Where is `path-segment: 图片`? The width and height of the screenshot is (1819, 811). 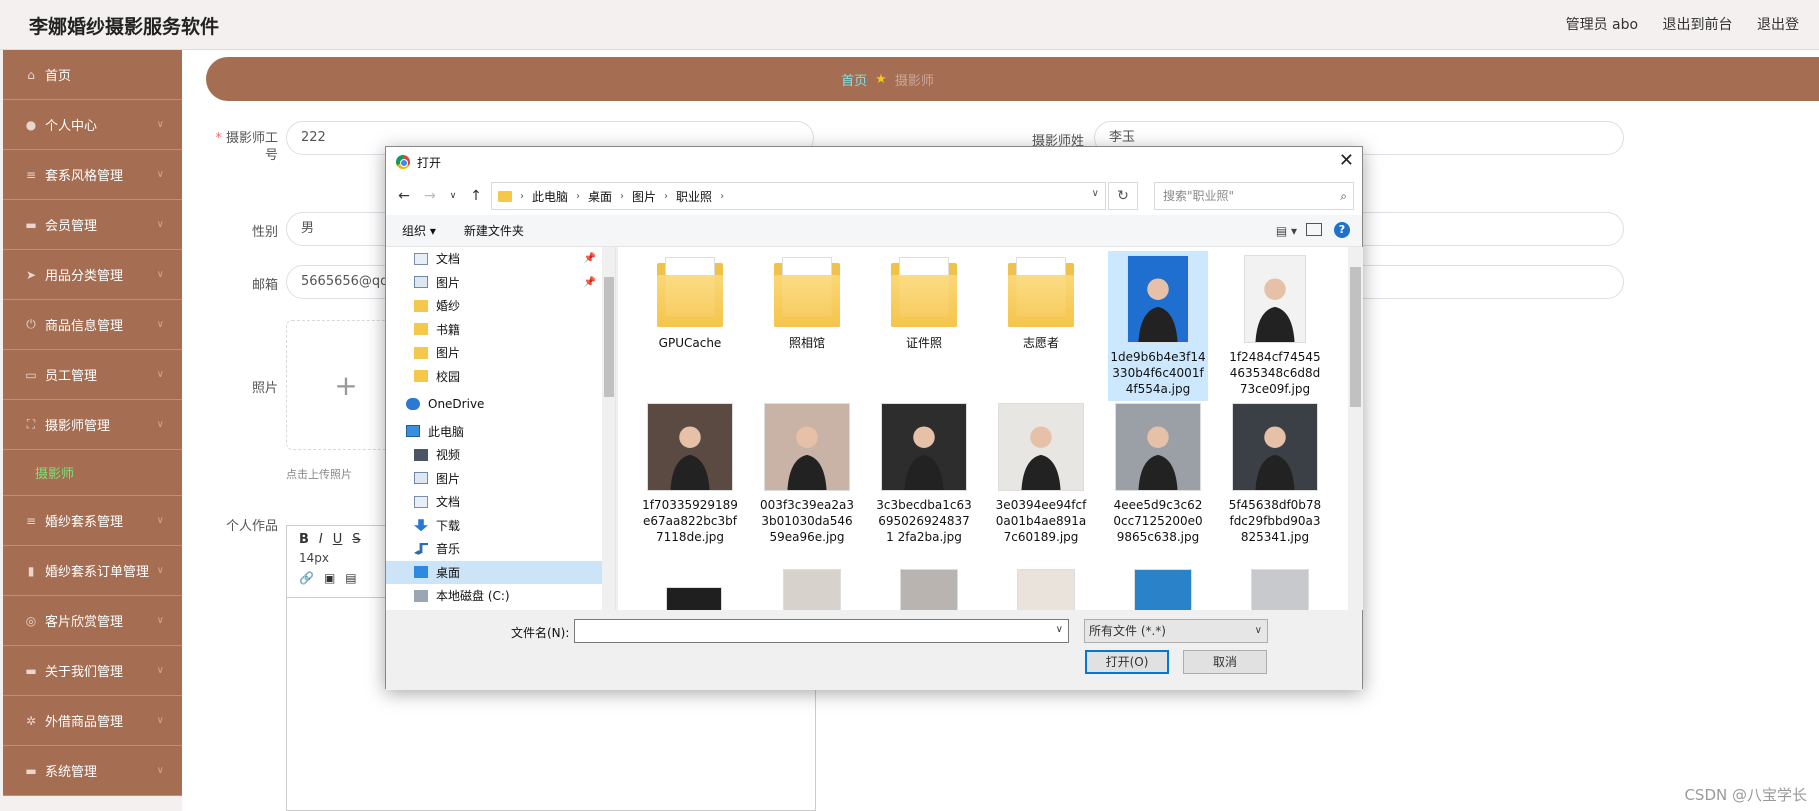 path-segment: 图片 is located at coordinates (644, 196).